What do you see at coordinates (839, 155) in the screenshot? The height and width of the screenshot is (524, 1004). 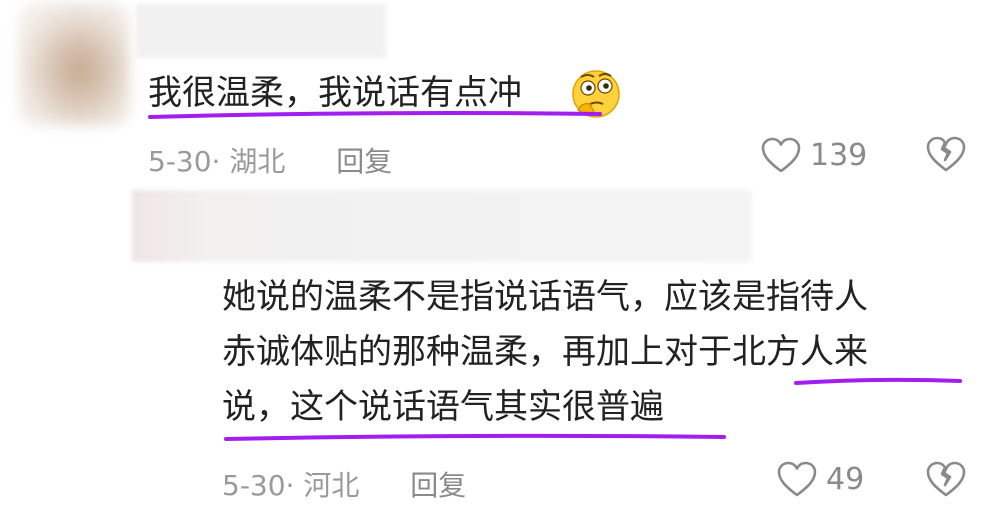 I see `like-count: 139` at bounding box center [839, 155].